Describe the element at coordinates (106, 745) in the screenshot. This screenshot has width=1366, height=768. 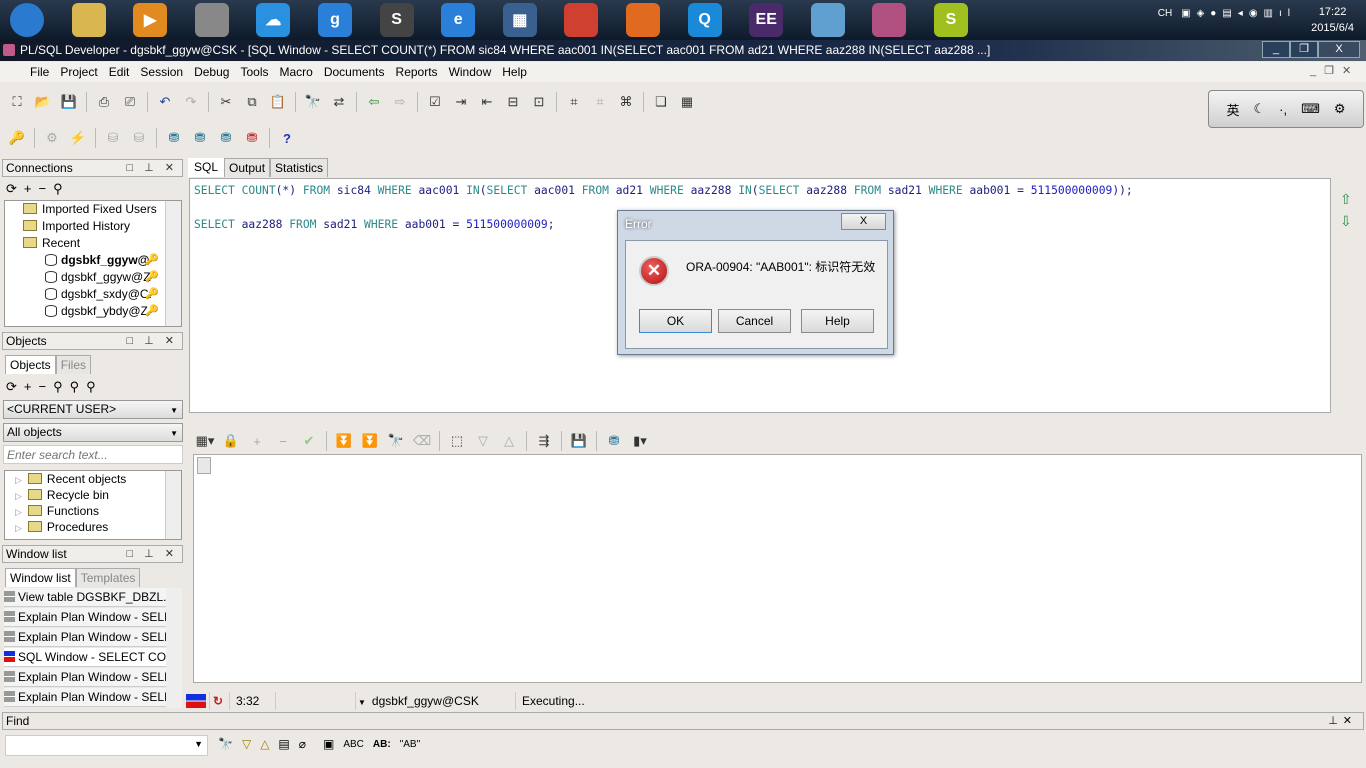
I see `find-input: ▼` at that location.